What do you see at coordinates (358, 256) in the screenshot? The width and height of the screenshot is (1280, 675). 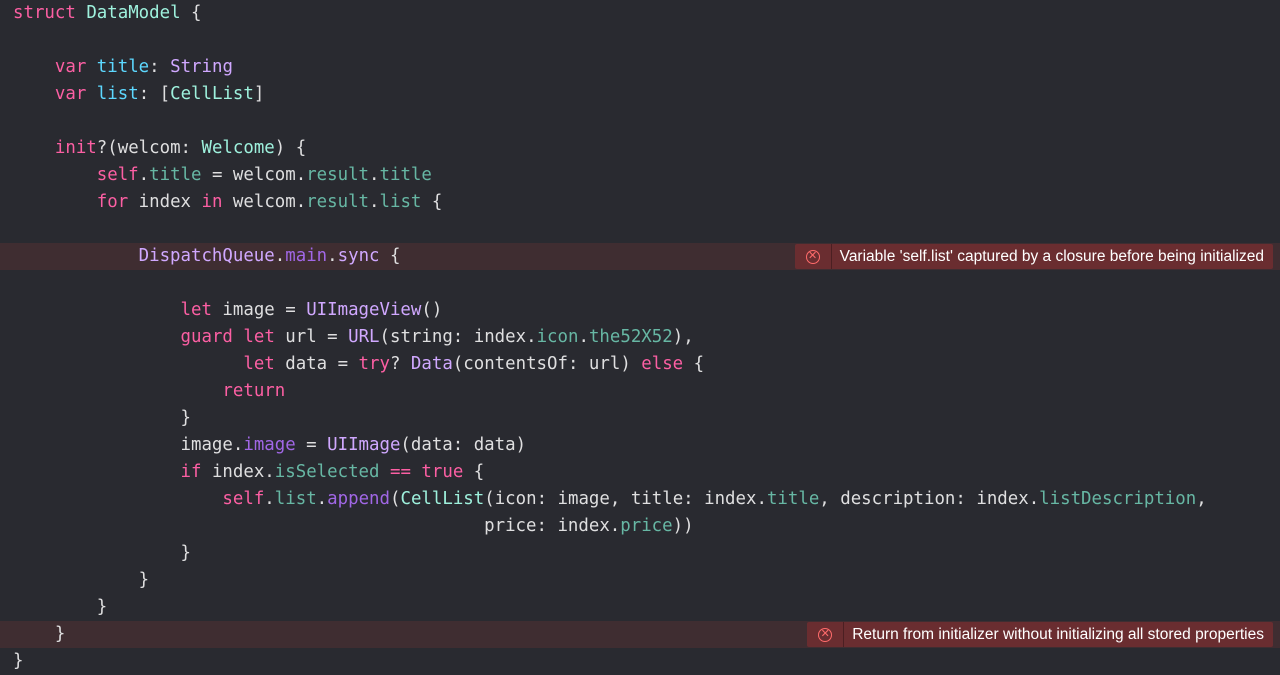 I see `code-token: sync` at bounding box center [358, 256].